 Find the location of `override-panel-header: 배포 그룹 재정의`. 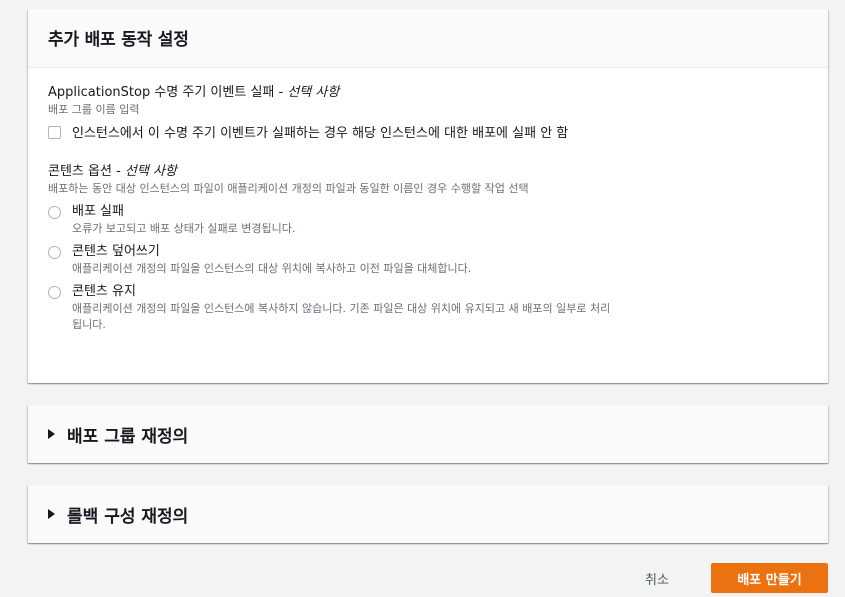

override-panel-header: 배포 그룹 재정의 is located at coordinates (428, 434).